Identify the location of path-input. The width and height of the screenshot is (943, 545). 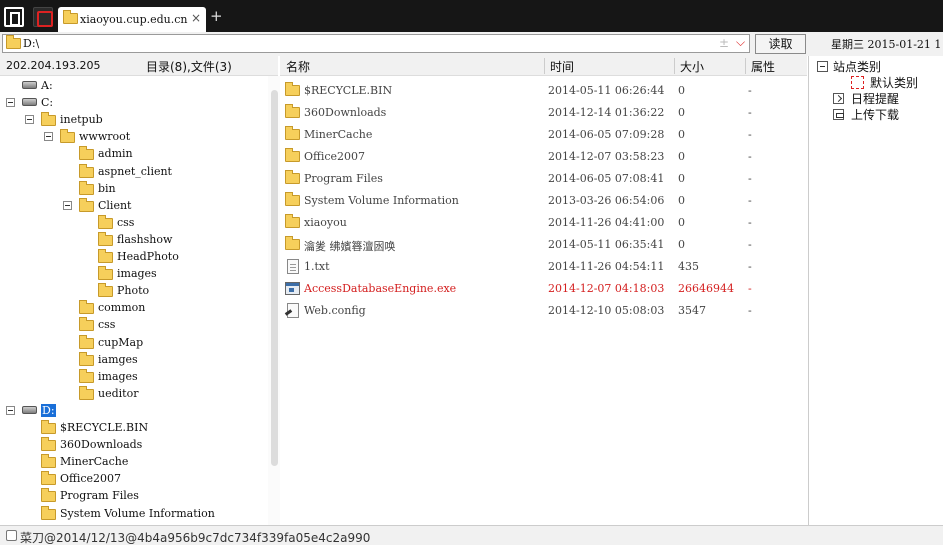
(363, 43).